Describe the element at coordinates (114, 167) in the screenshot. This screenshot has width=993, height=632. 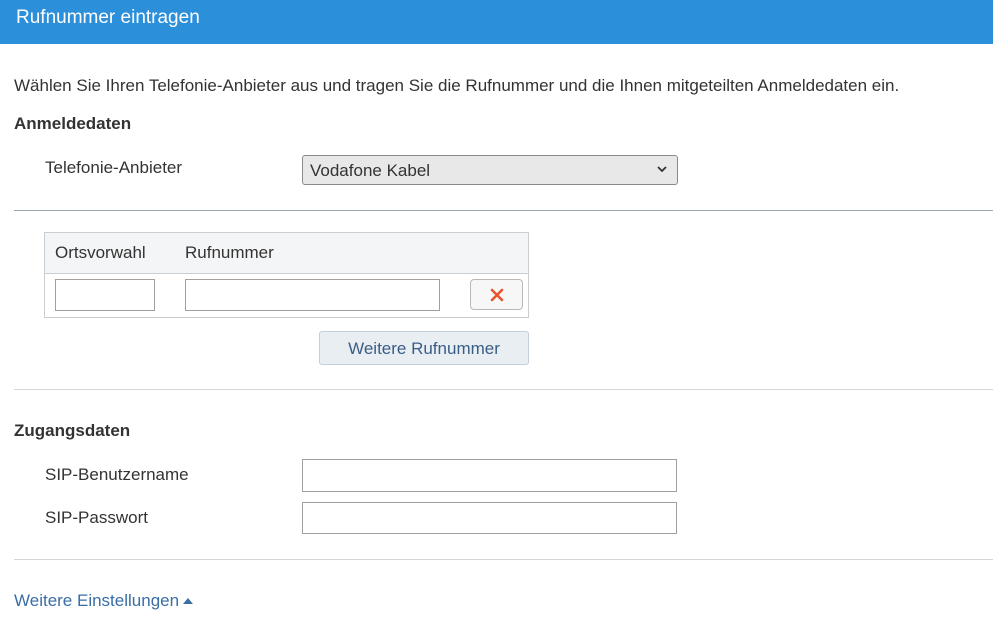
I see `provider-label: Telefonie-Anbieter` at that location.